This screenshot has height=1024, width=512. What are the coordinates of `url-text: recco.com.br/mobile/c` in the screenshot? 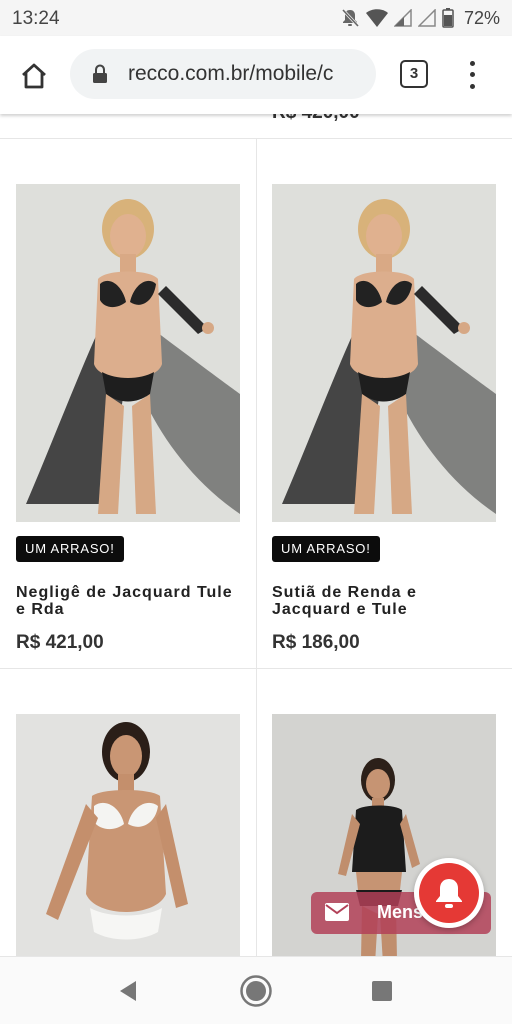 It's located at (231, 73).